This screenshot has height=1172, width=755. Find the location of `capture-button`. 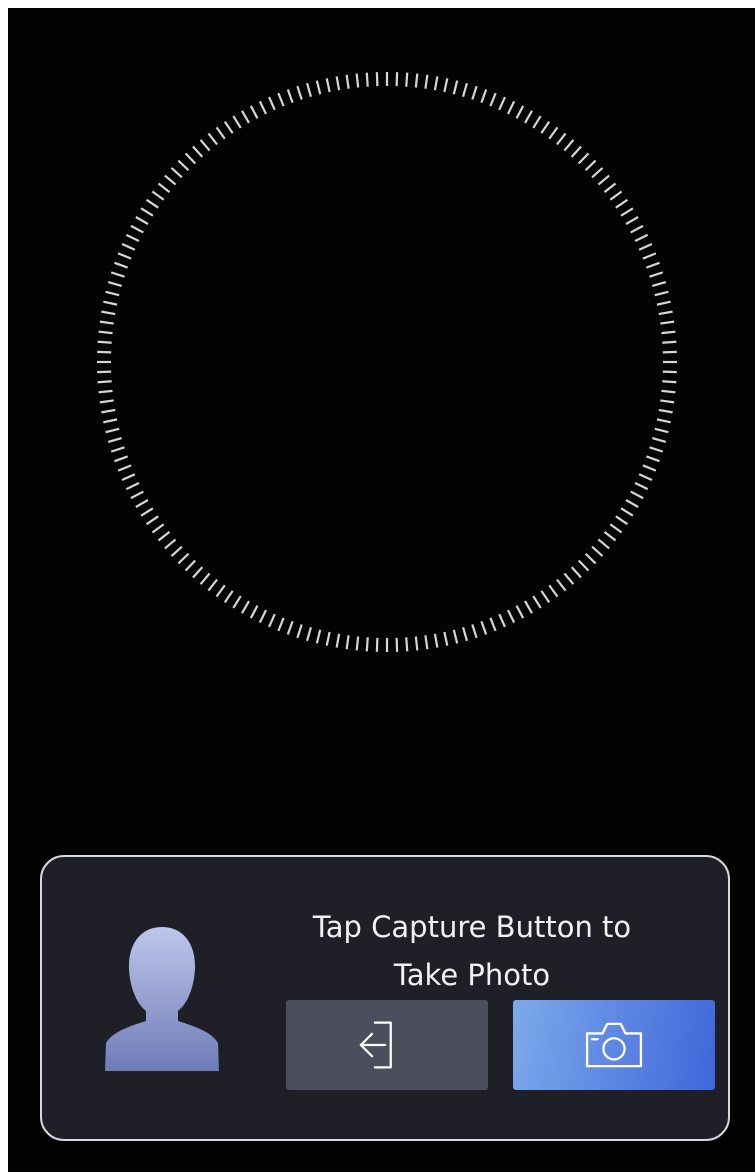

capture-button is located at coordinates (614, 1045).